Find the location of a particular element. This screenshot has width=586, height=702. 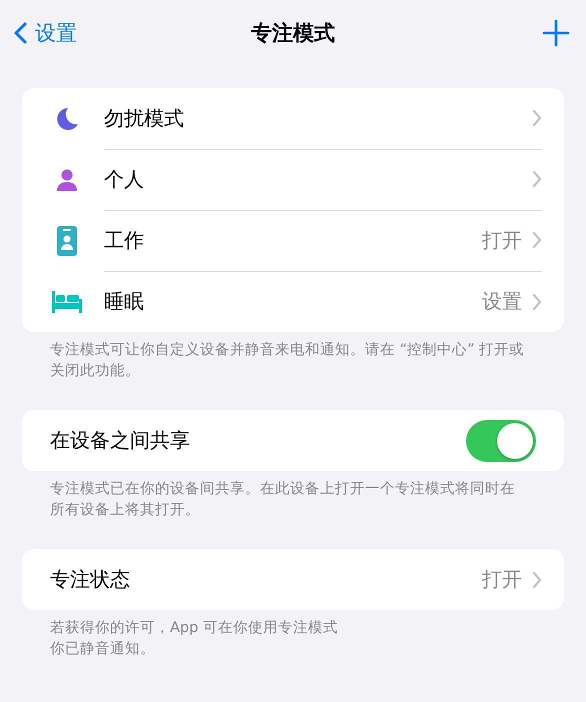

bed-icon is located at coordinates (67, 301).